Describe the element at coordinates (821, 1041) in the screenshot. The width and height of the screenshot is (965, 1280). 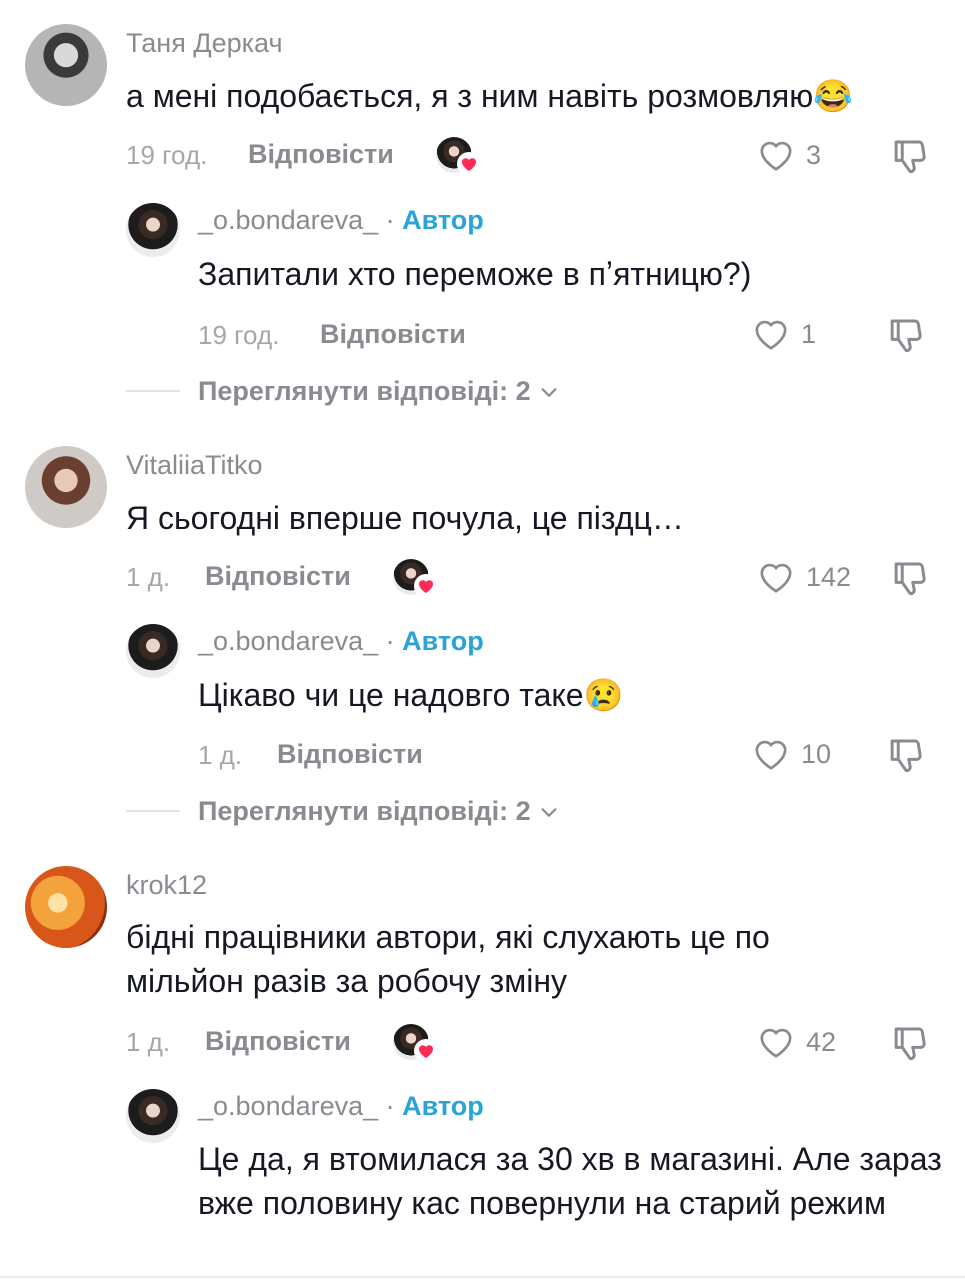
I see `like-count: 42` at that location.